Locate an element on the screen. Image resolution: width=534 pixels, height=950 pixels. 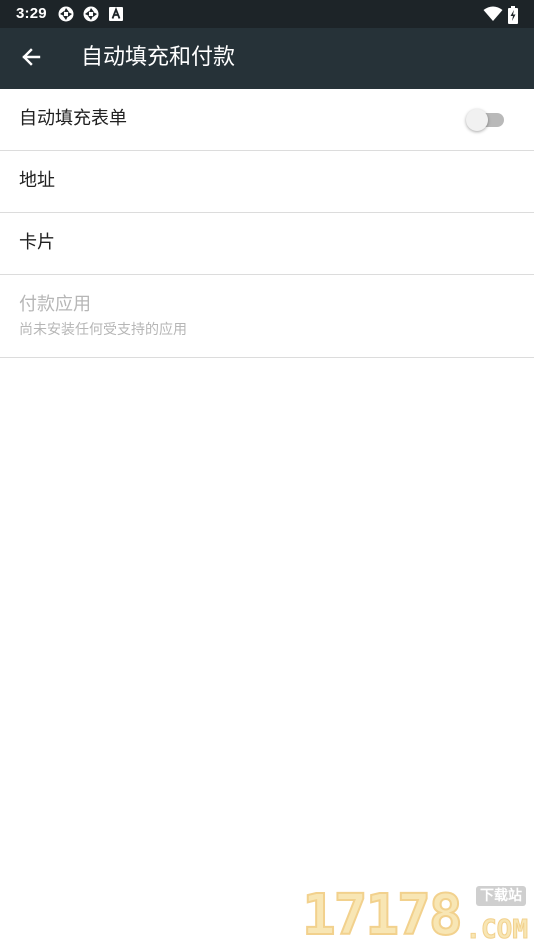
page-title: 自动填充和付款 is located at coordinates (158, 57).